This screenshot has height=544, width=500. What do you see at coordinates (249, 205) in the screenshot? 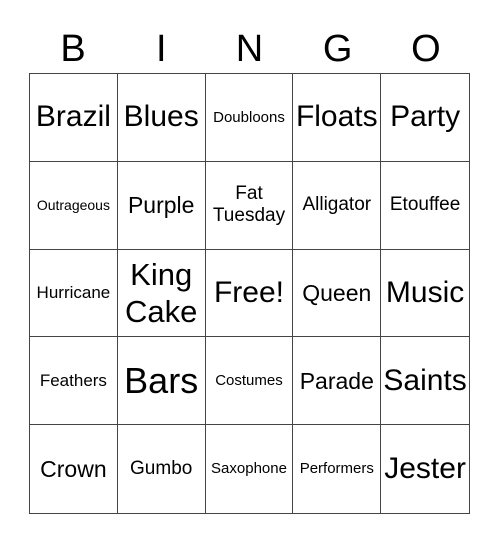
I see `bingo-cell: Fat Tuesday` at bounding box center [249, 205].